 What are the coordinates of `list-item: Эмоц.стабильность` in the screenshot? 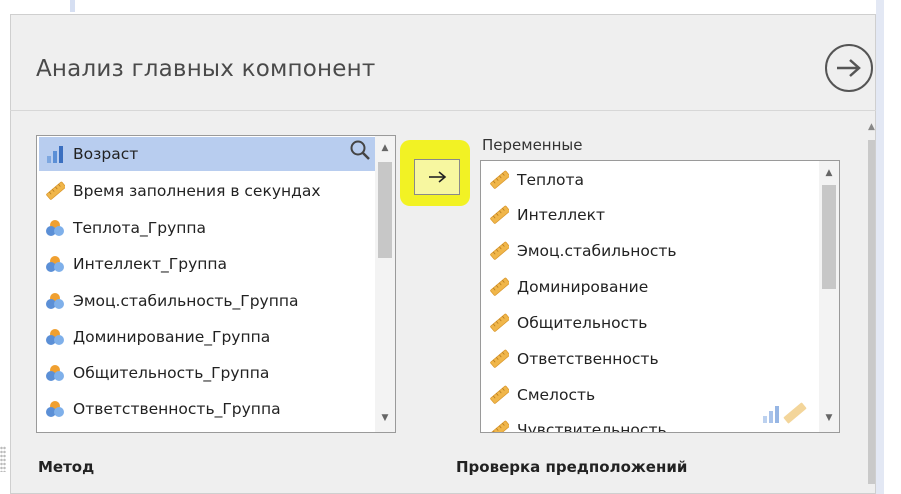 It's located at (580, 251).